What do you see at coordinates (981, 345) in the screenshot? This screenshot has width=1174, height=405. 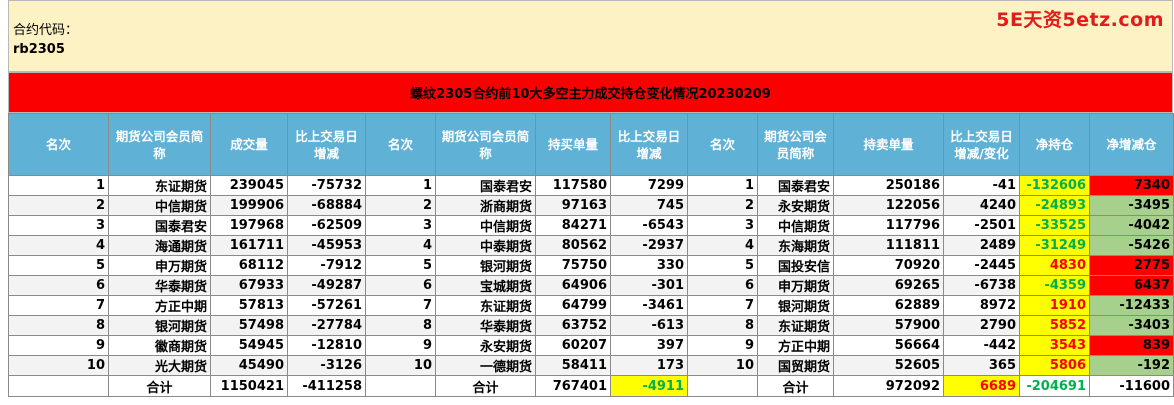 I see `sell-change-cell: -442` at bounding box center [981, 345].